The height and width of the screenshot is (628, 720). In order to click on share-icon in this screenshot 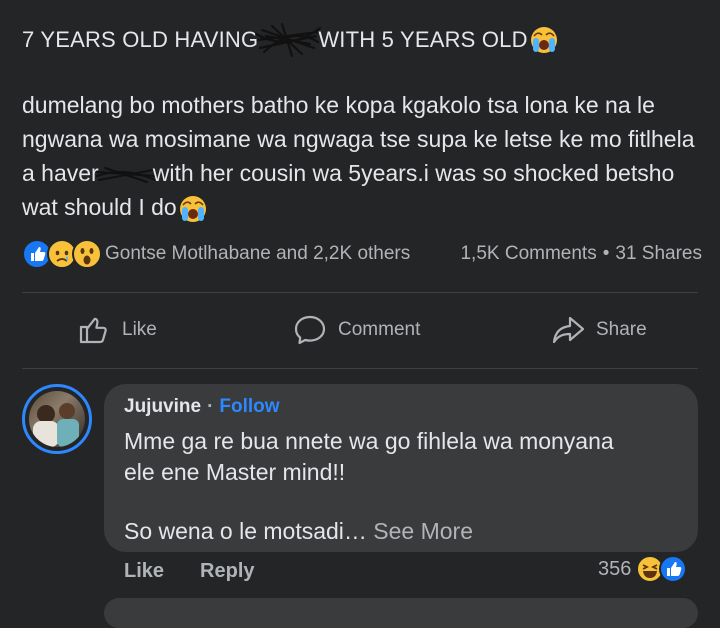, I will do `click(568, 330)`.